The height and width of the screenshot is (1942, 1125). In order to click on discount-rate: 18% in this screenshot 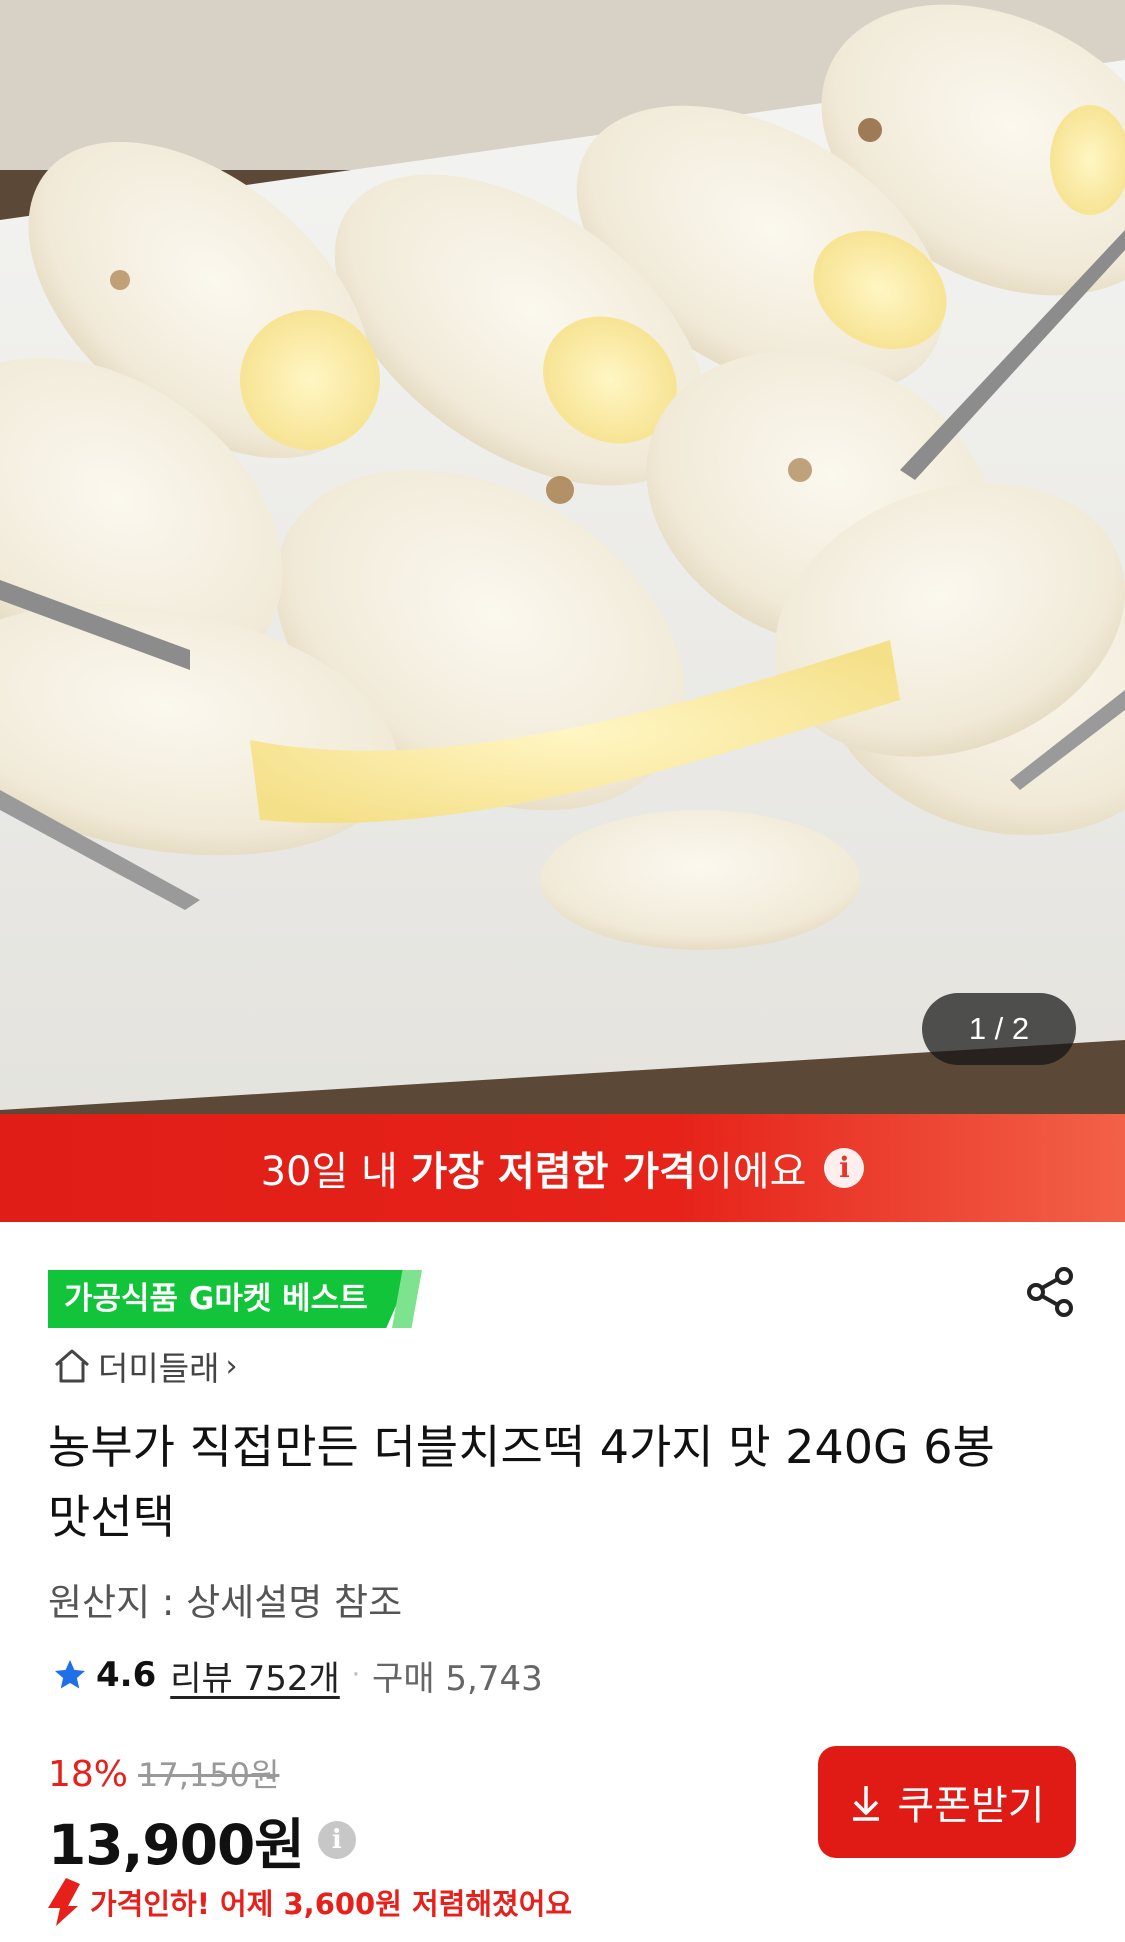, I will do `click(88, 1774)`.